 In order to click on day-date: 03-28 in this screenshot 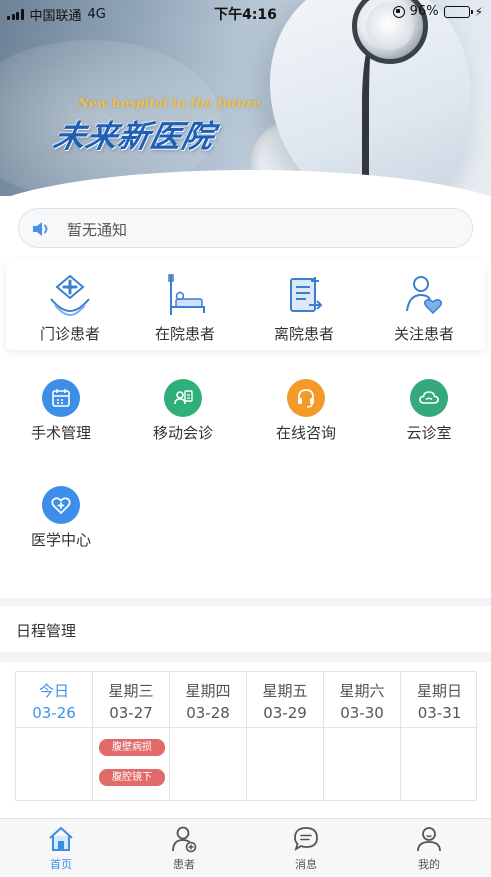, I will do `click(208, 713)`.